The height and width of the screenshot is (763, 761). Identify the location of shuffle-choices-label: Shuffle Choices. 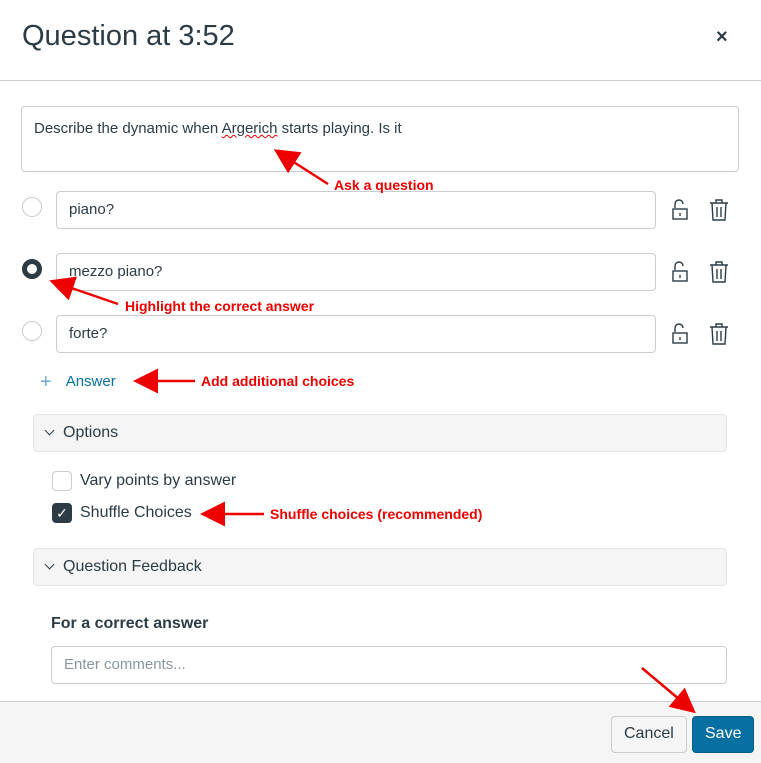
(136, 512).